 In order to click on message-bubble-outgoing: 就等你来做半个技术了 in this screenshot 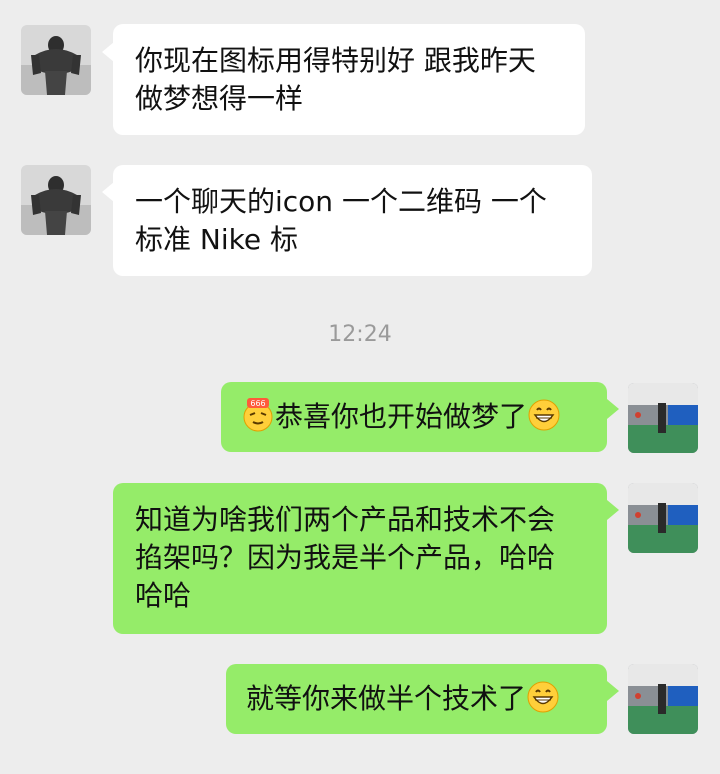, I will do `click(416, 699)`.